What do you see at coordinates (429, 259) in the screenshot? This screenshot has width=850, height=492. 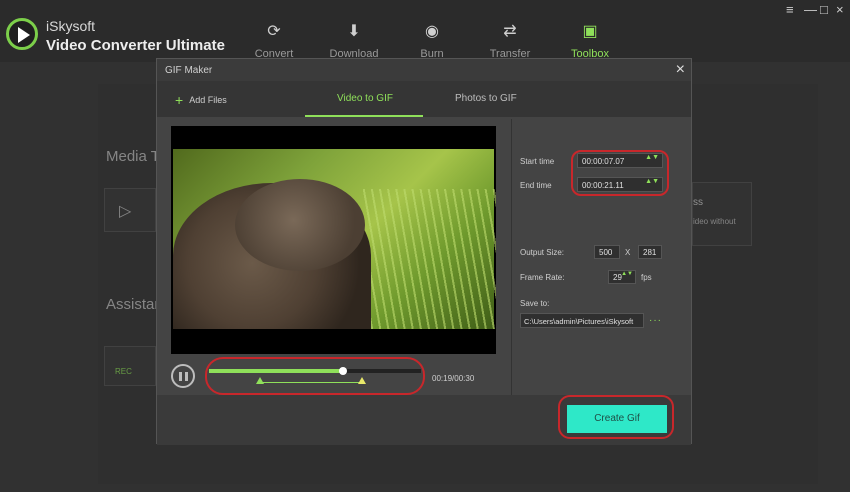 I see `grass-background` at bounding box center [429, 259].